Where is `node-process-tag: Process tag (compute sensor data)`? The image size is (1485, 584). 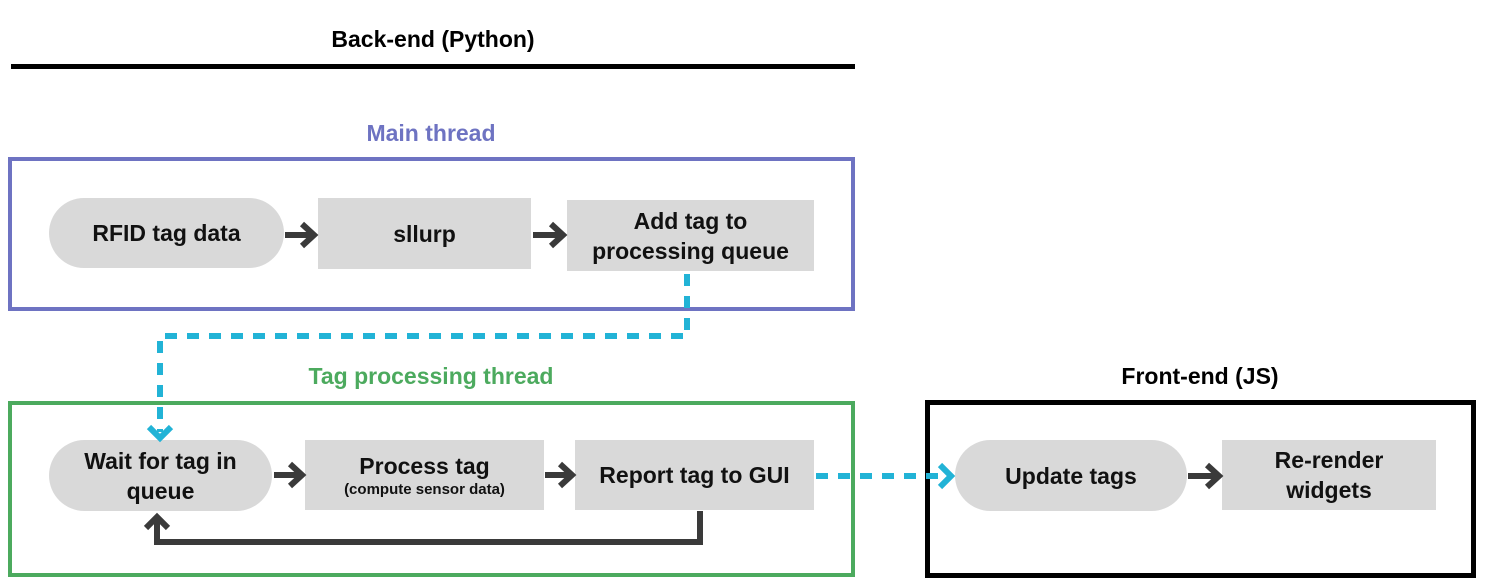
node-process-tag: Process tag (compute sensor data) is located at coordinates (424, 475).